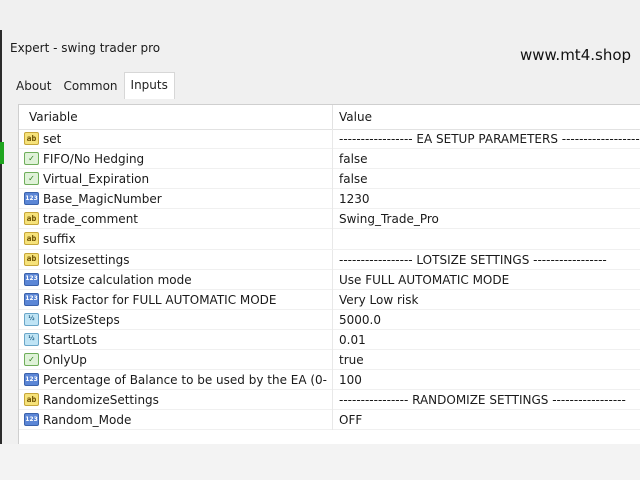 This screenshot has height=480, width=640. What do you see at coordinates (59, 239) in the screenshot?
I see `variable-name: suffix` at bounding box center [59, 239].